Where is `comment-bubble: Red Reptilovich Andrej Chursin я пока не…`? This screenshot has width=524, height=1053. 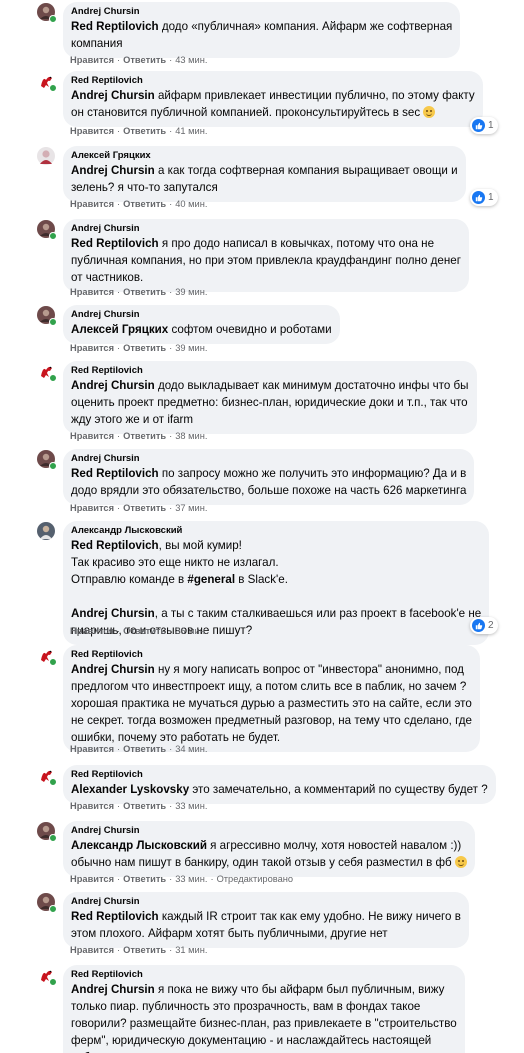 comment-bubble: Red Reptilovich Andrej Chursin я пока не… is located at coordinates (264, 1009).